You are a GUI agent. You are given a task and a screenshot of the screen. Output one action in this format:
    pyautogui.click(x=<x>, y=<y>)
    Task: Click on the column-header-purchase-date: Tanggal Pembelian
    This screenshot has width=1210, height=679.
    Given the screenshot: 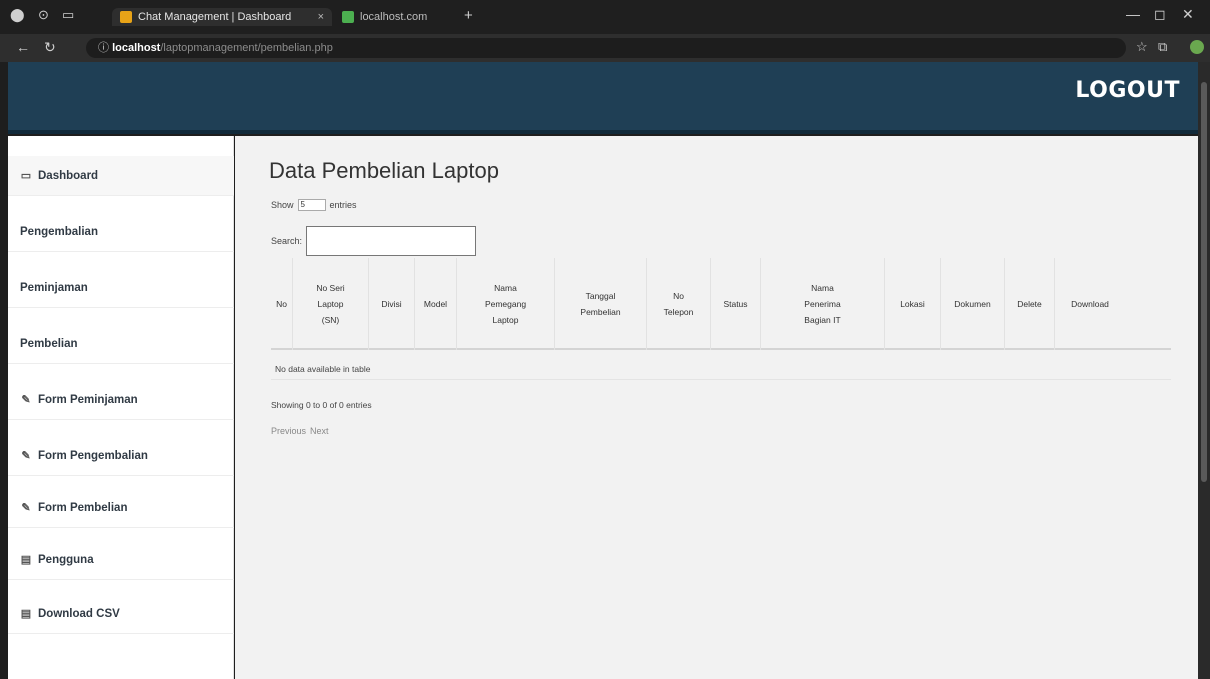 What is the action you would take?
    pyautogui.click(x=601, y=304)
    